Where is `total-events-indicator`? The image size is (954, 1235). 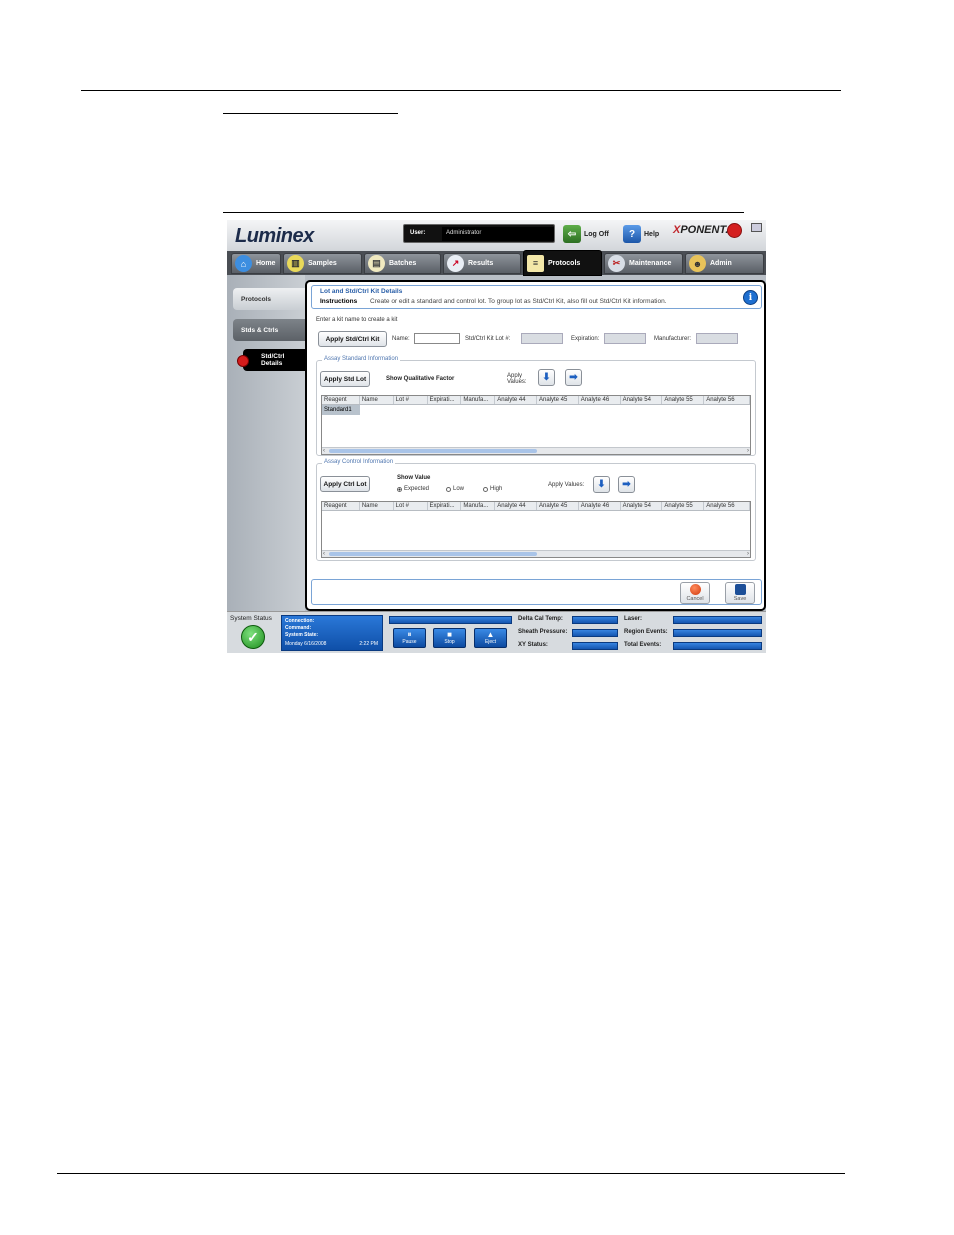
total-events-indicator is located at coordinates (717, 646).